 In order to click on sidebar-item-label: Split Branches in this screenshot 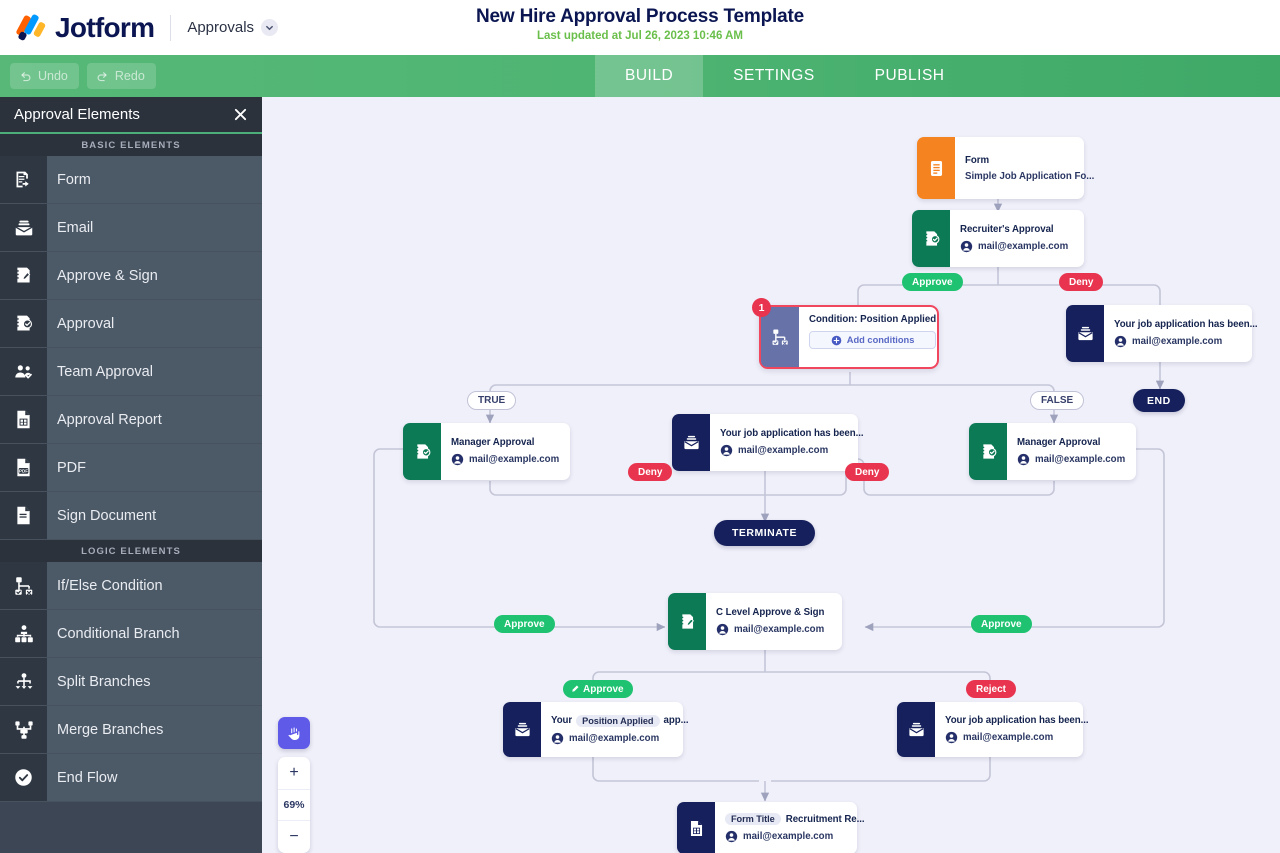, I will do `click(154, 681)`.